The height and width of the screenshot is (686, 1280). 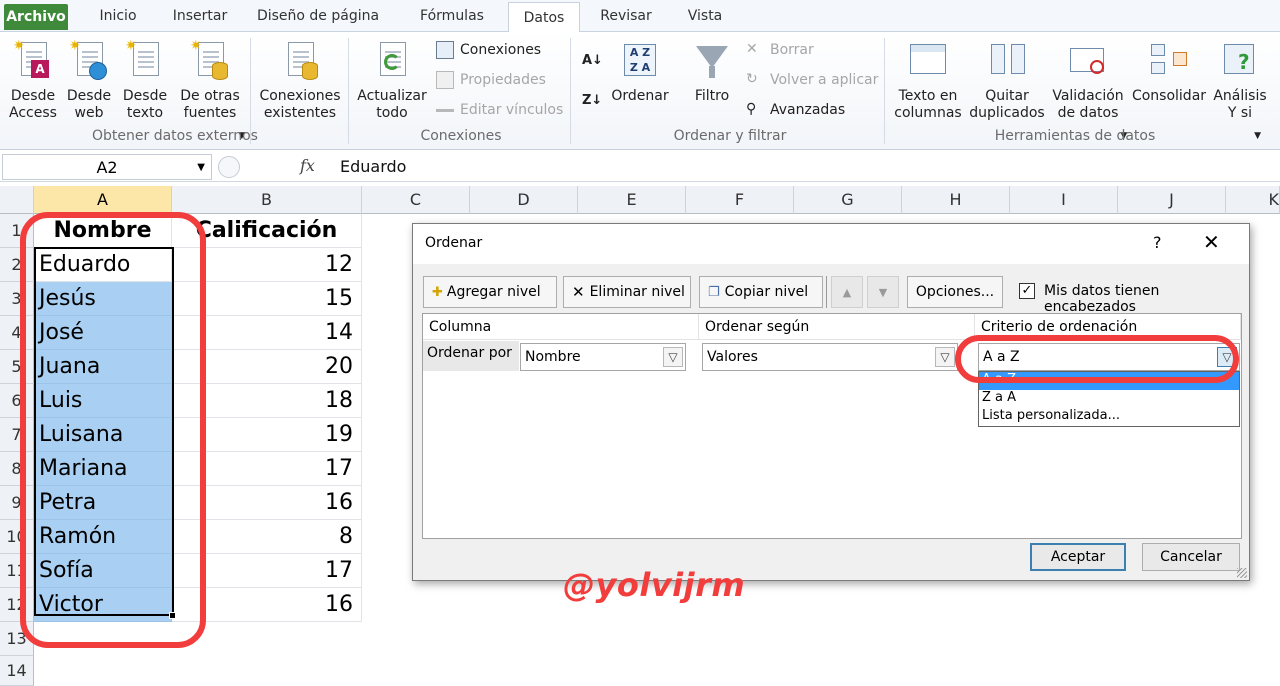 What do you see at coordinates (103, 401) in the screenshot?
I see `table-row-name: Luis` at bounding box center [103, 401].